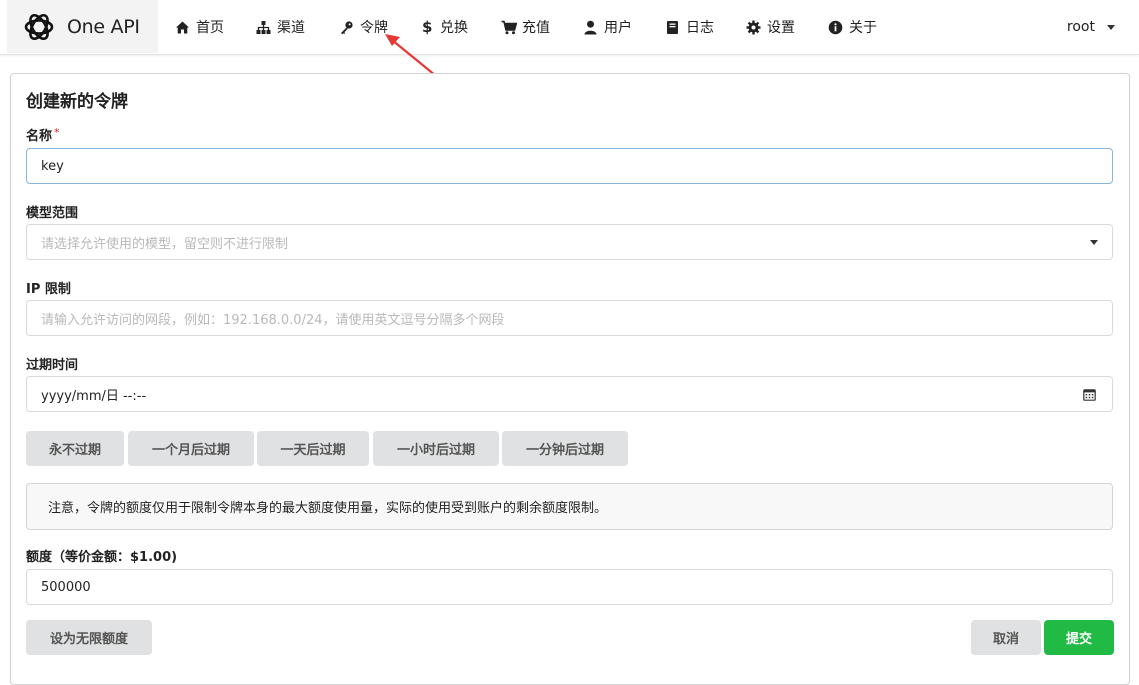 The height and width of the screenshot is (685, 1139). I want to click on page-title: 创建新的令牌, so click(77, 102).